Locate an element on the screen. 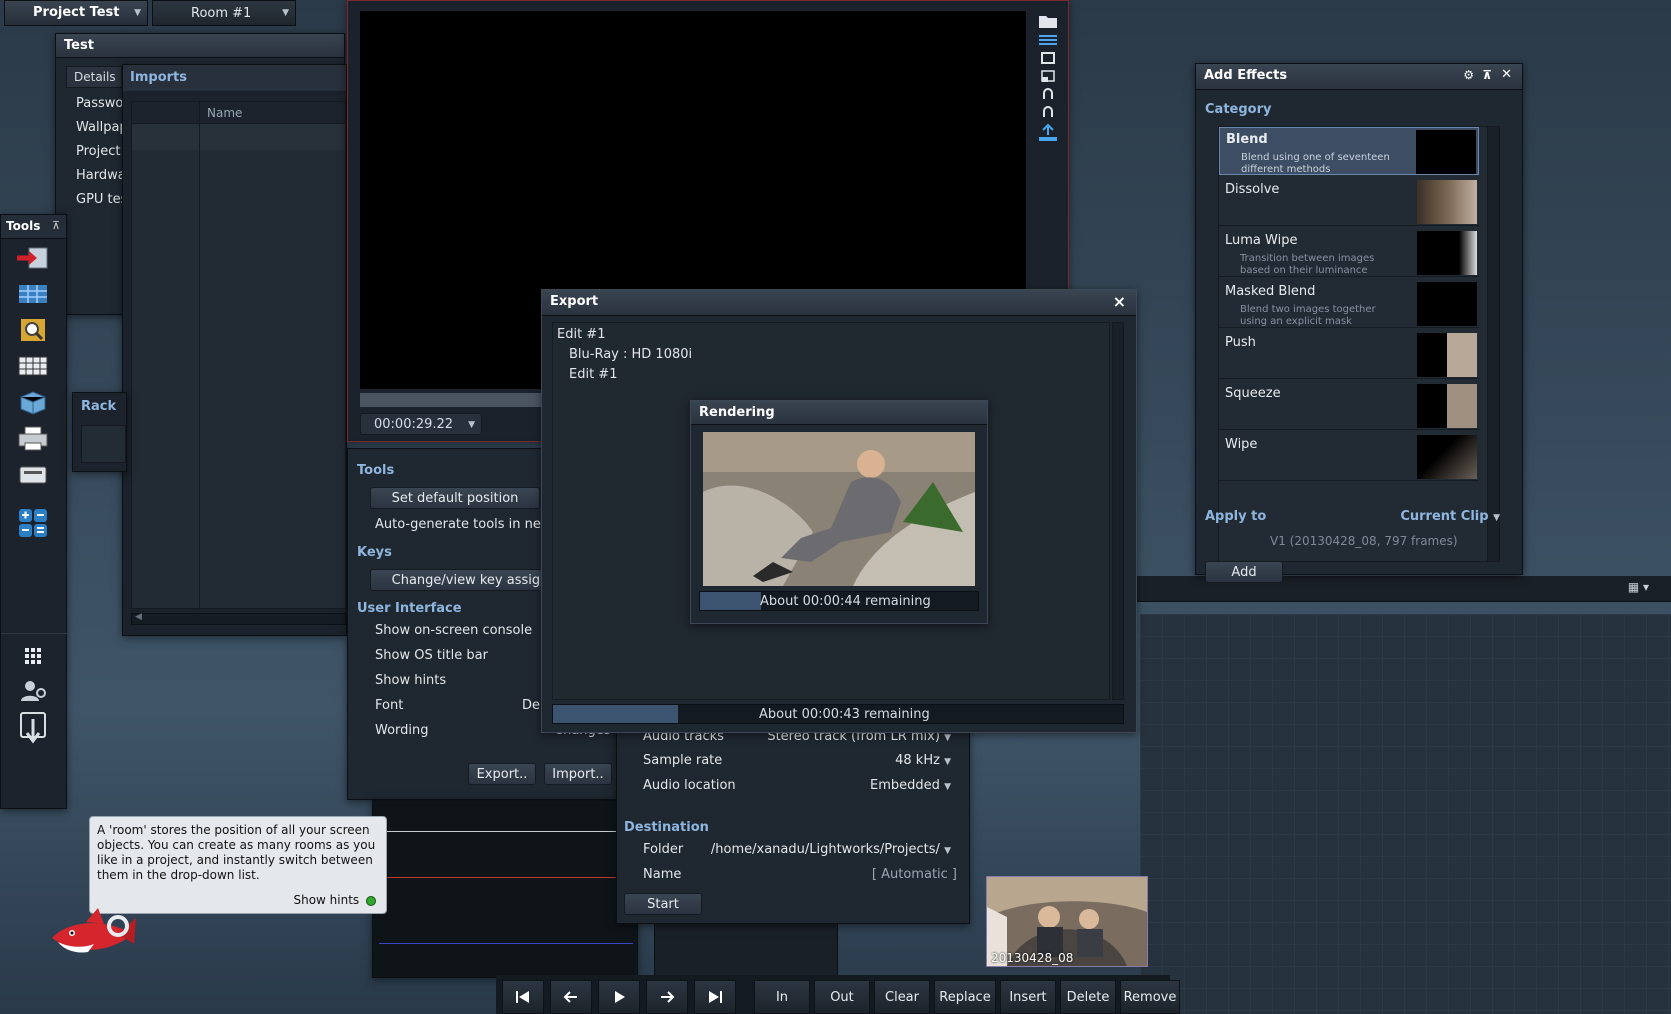 The width and height of the screenshot is (1671, 1014). apps-grid-icon is located at coordinates (33, 656).